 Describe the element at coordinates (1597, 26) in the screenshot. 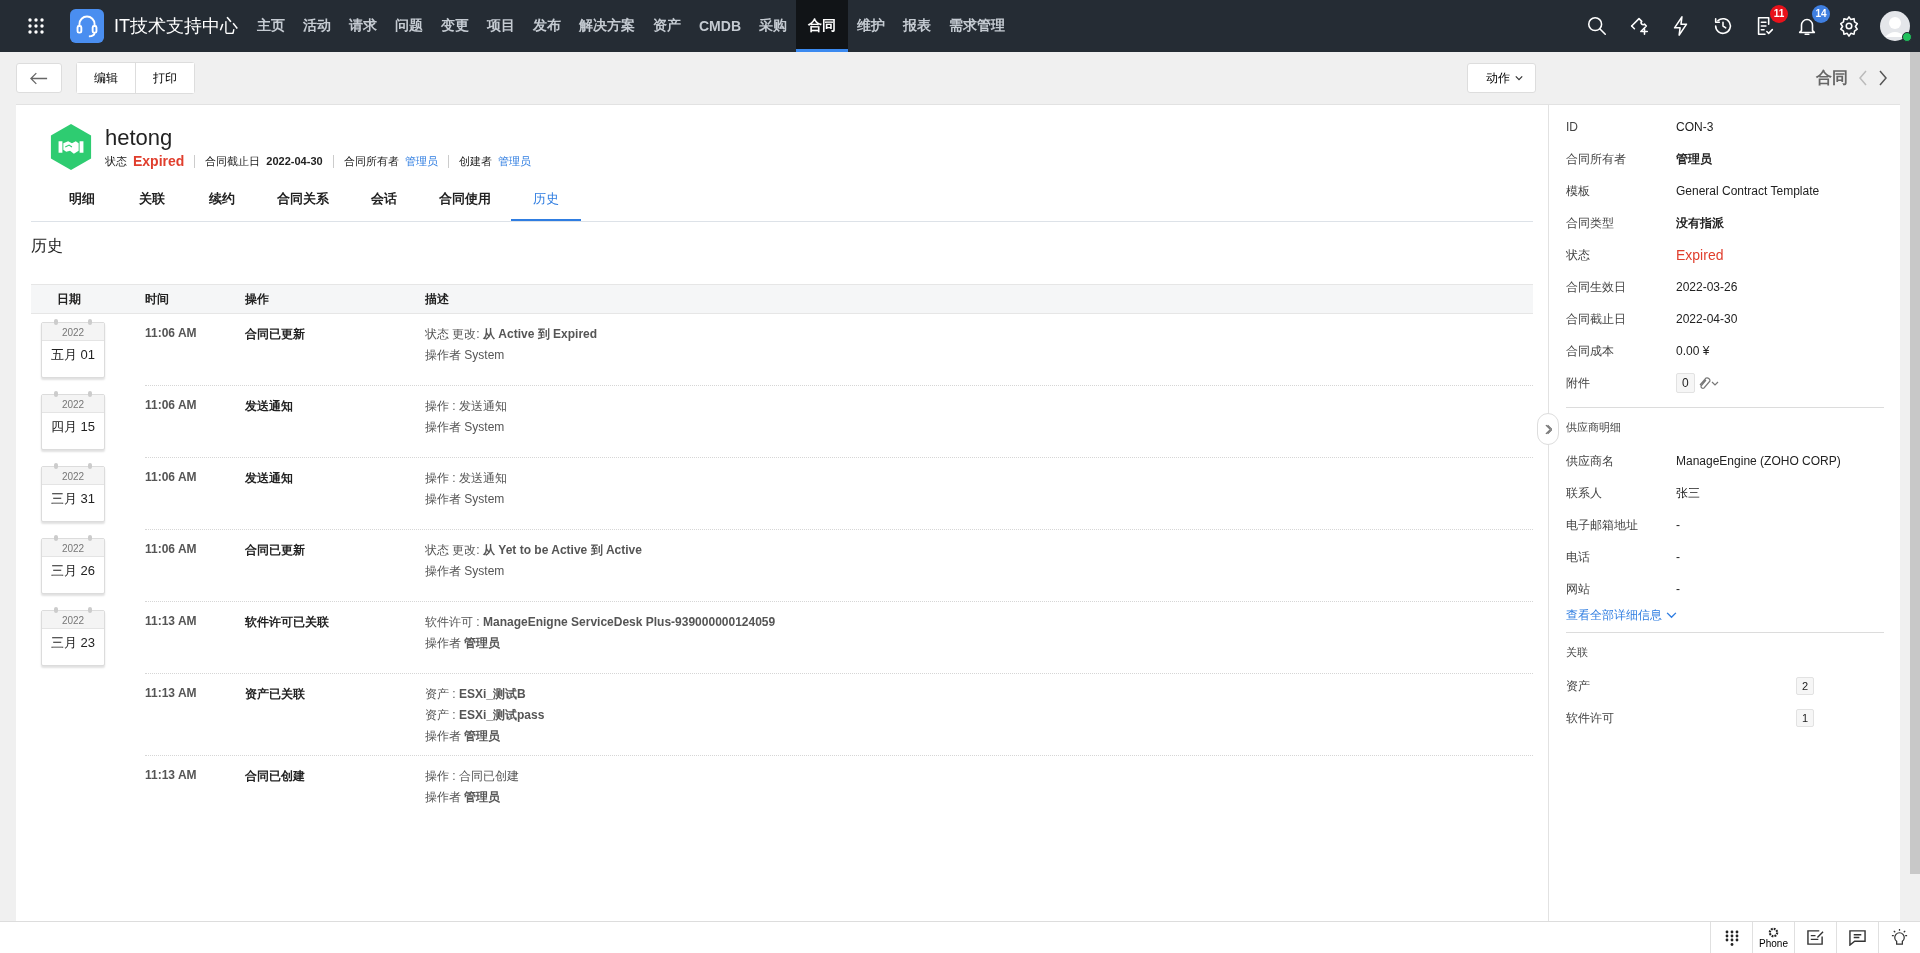

I see `search-icon` at that location.